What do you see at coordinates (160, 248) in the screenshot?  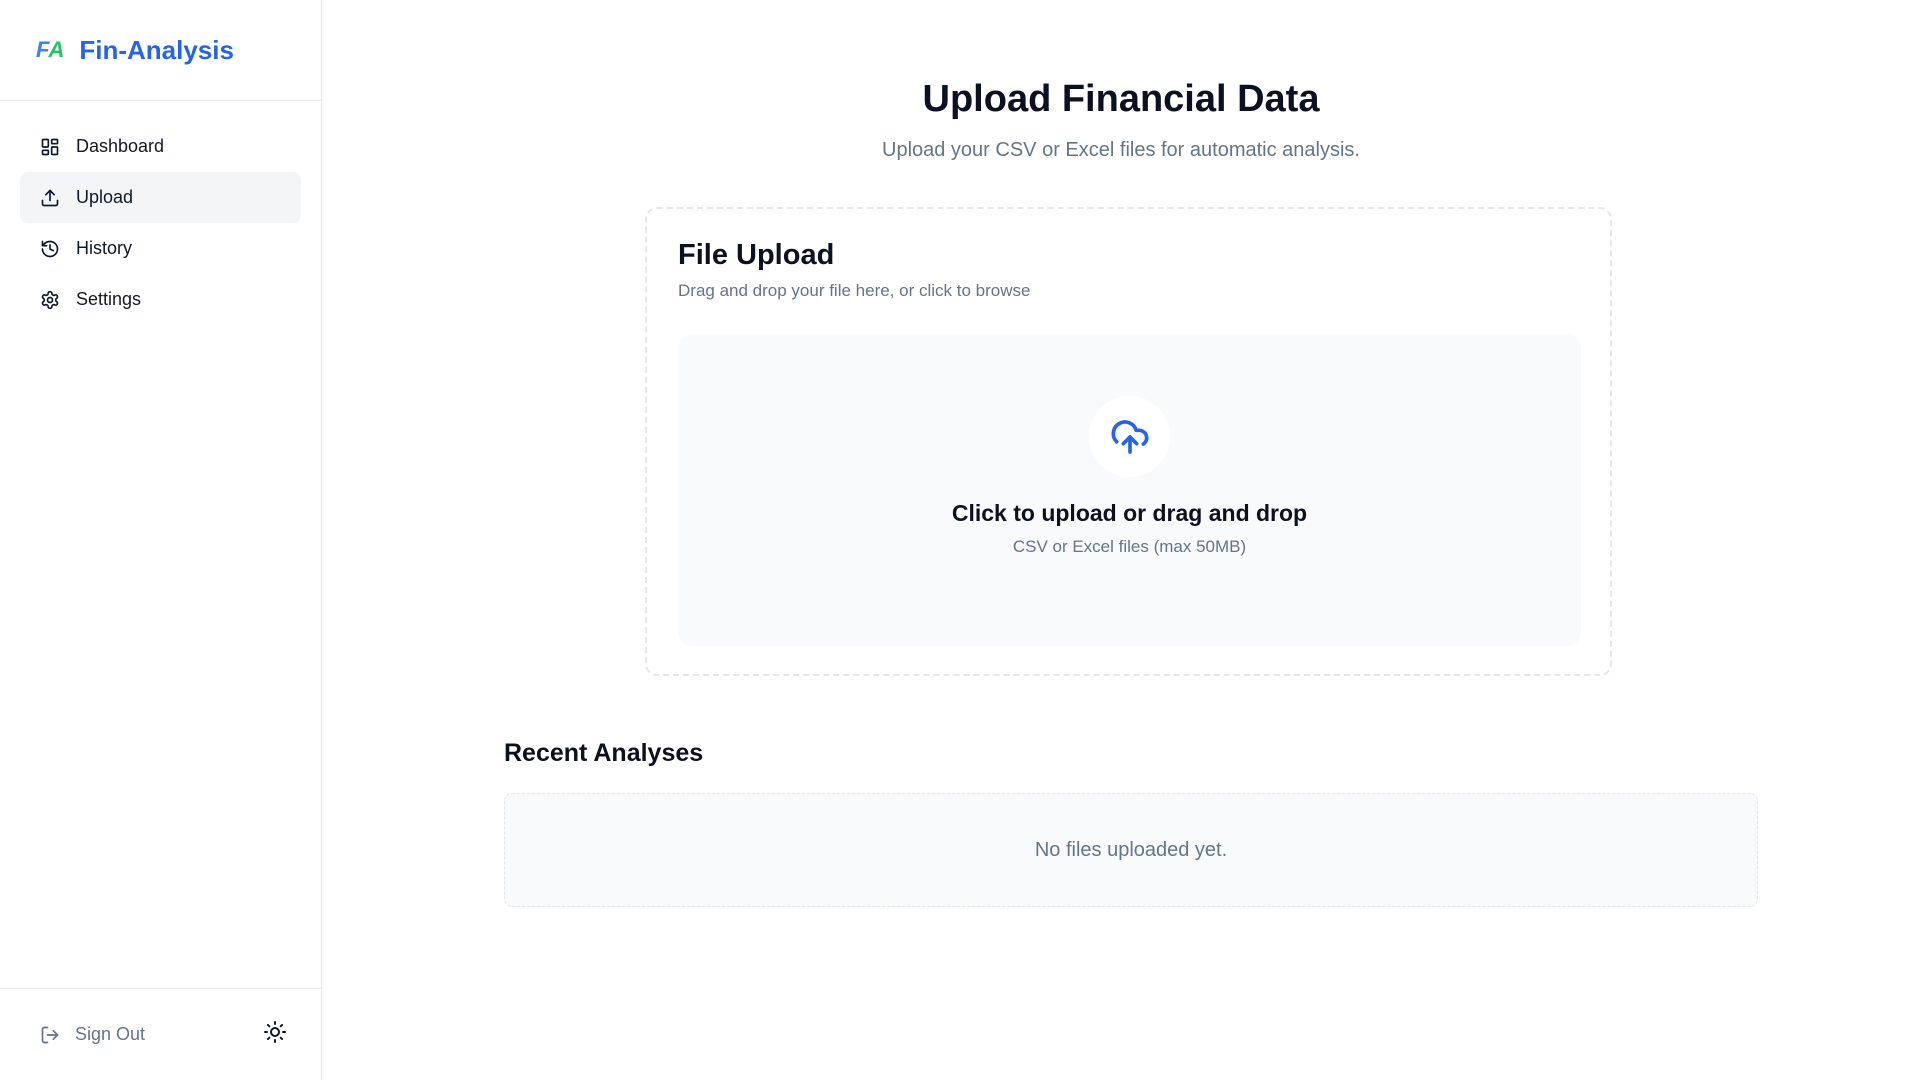 I see `sidebar-item-history: History` at bounding box center [160, 248].